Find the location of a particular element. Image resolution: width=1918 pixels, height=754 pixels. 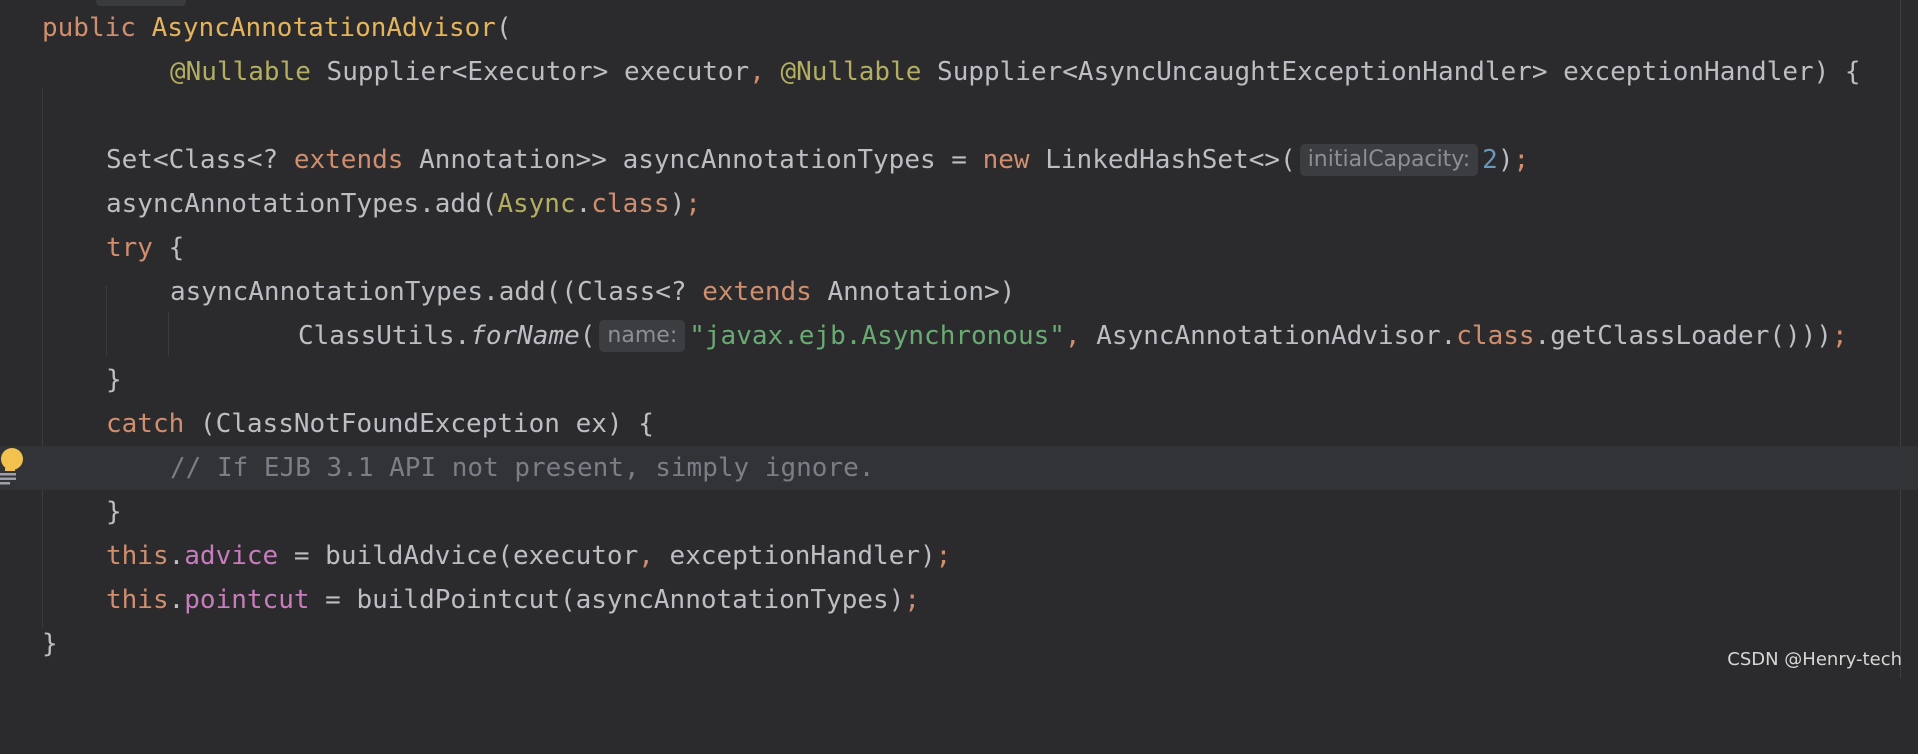

keyword: new is located at coordinates (1006, 160).